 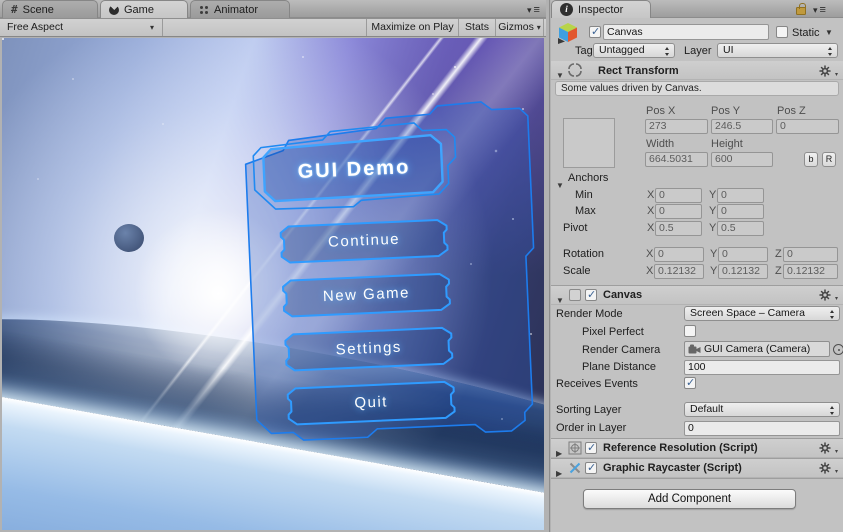 I want to click on order-in-layer-field: 0, so click(x=762, y=428).